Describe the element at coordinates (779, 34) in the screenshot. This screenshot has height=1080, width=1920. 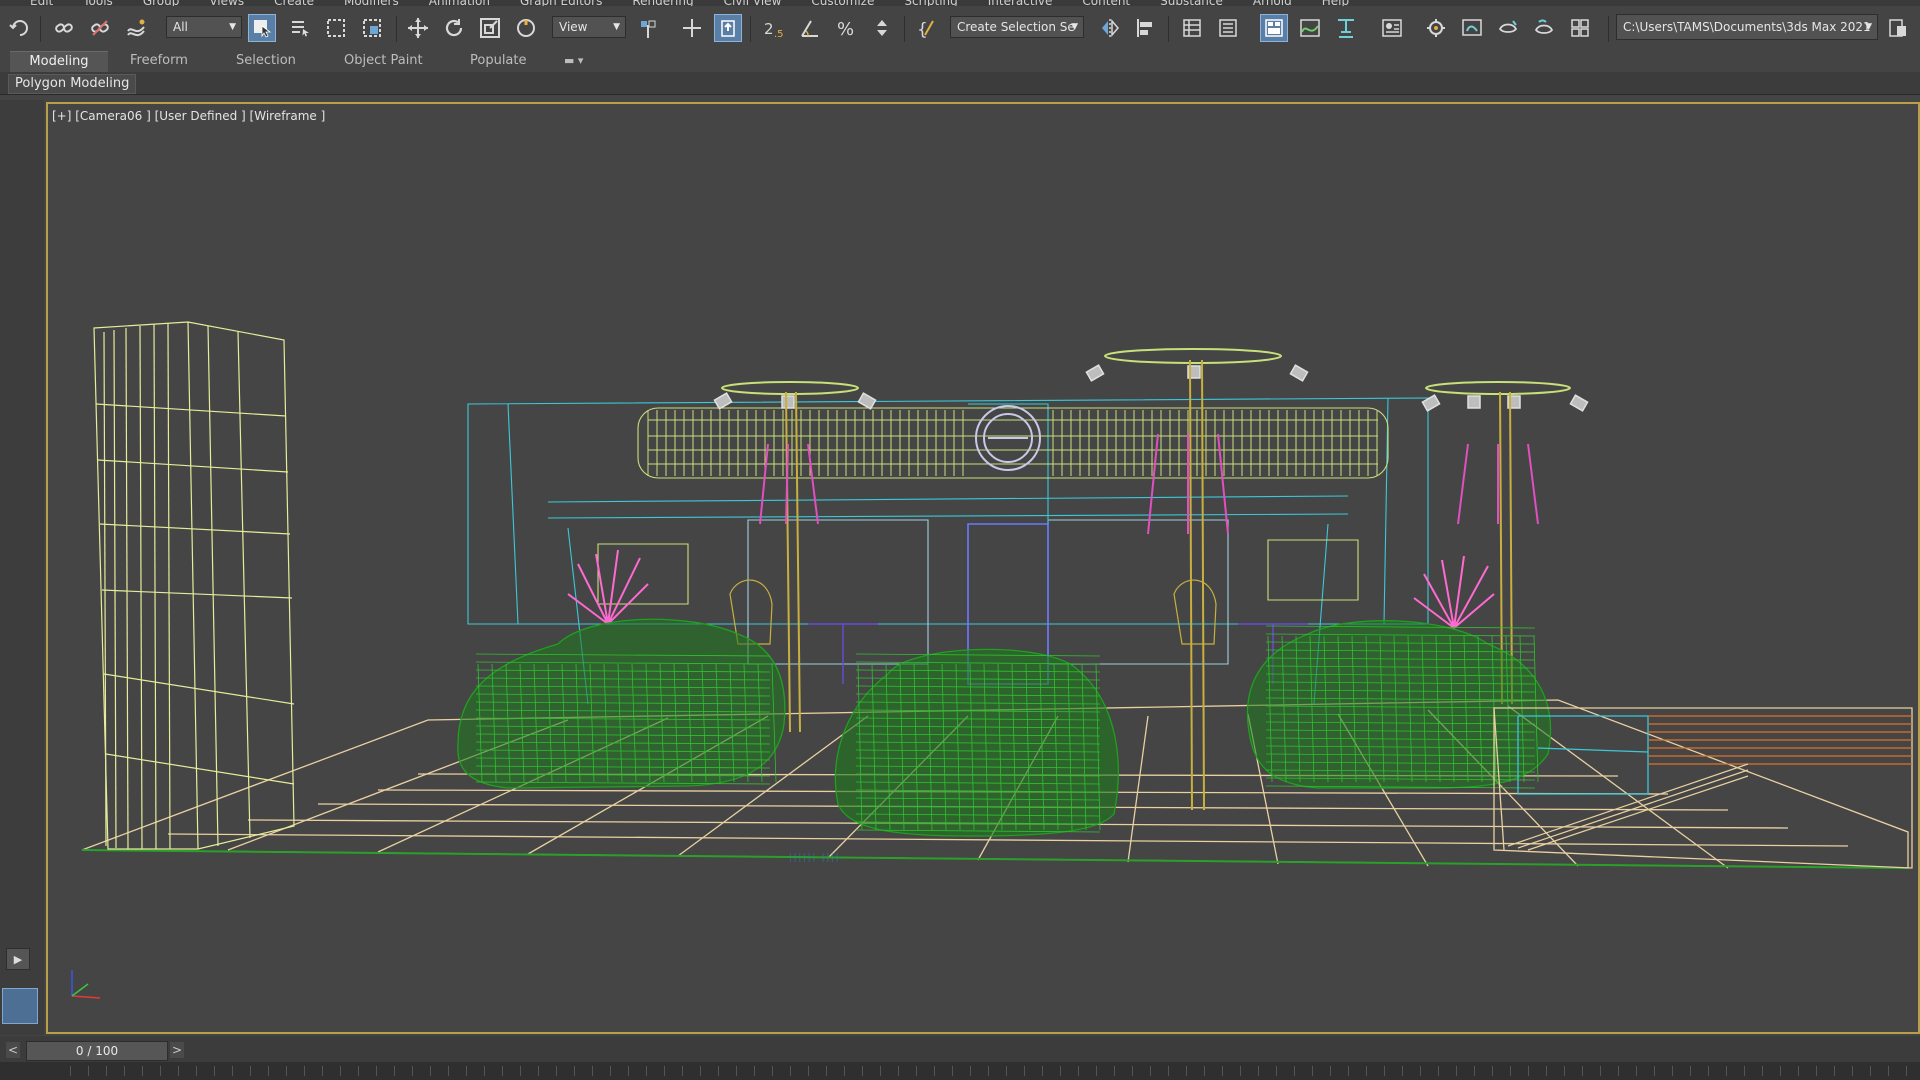
I see `svg-text: .5` at that location.